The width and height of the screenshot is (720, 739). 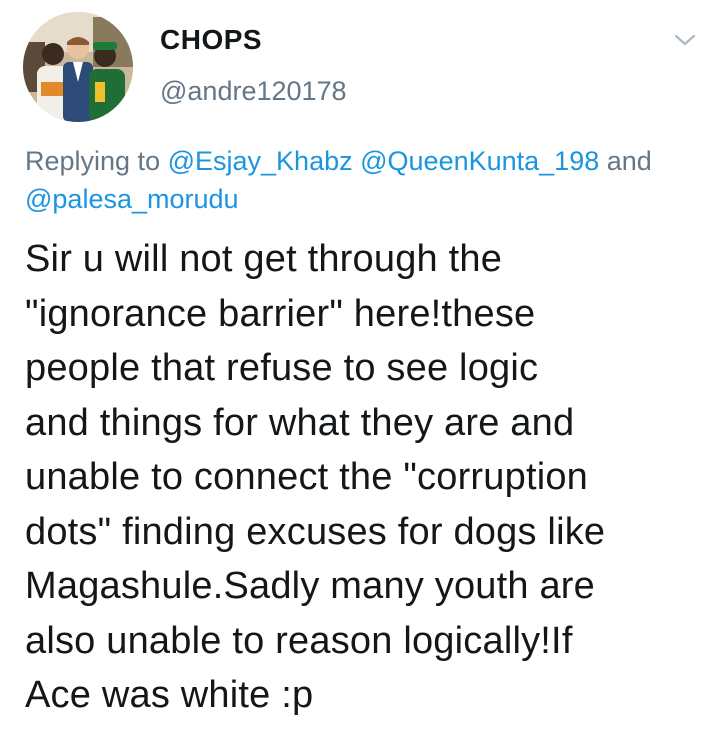 I want to click on tweet-line: people that refuse to see logic, so click(x=282, y=368).